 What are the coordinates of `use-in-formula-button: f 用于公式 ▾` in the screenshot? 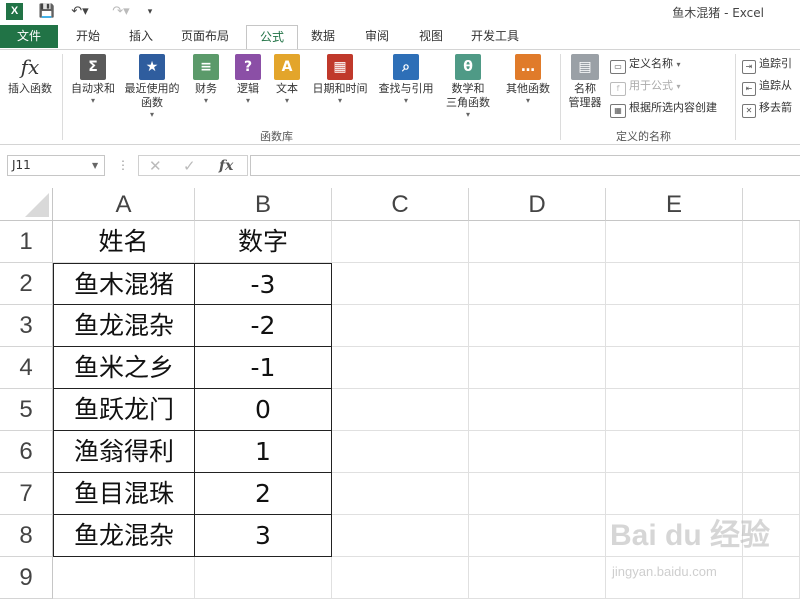 It's located at (645, 87).